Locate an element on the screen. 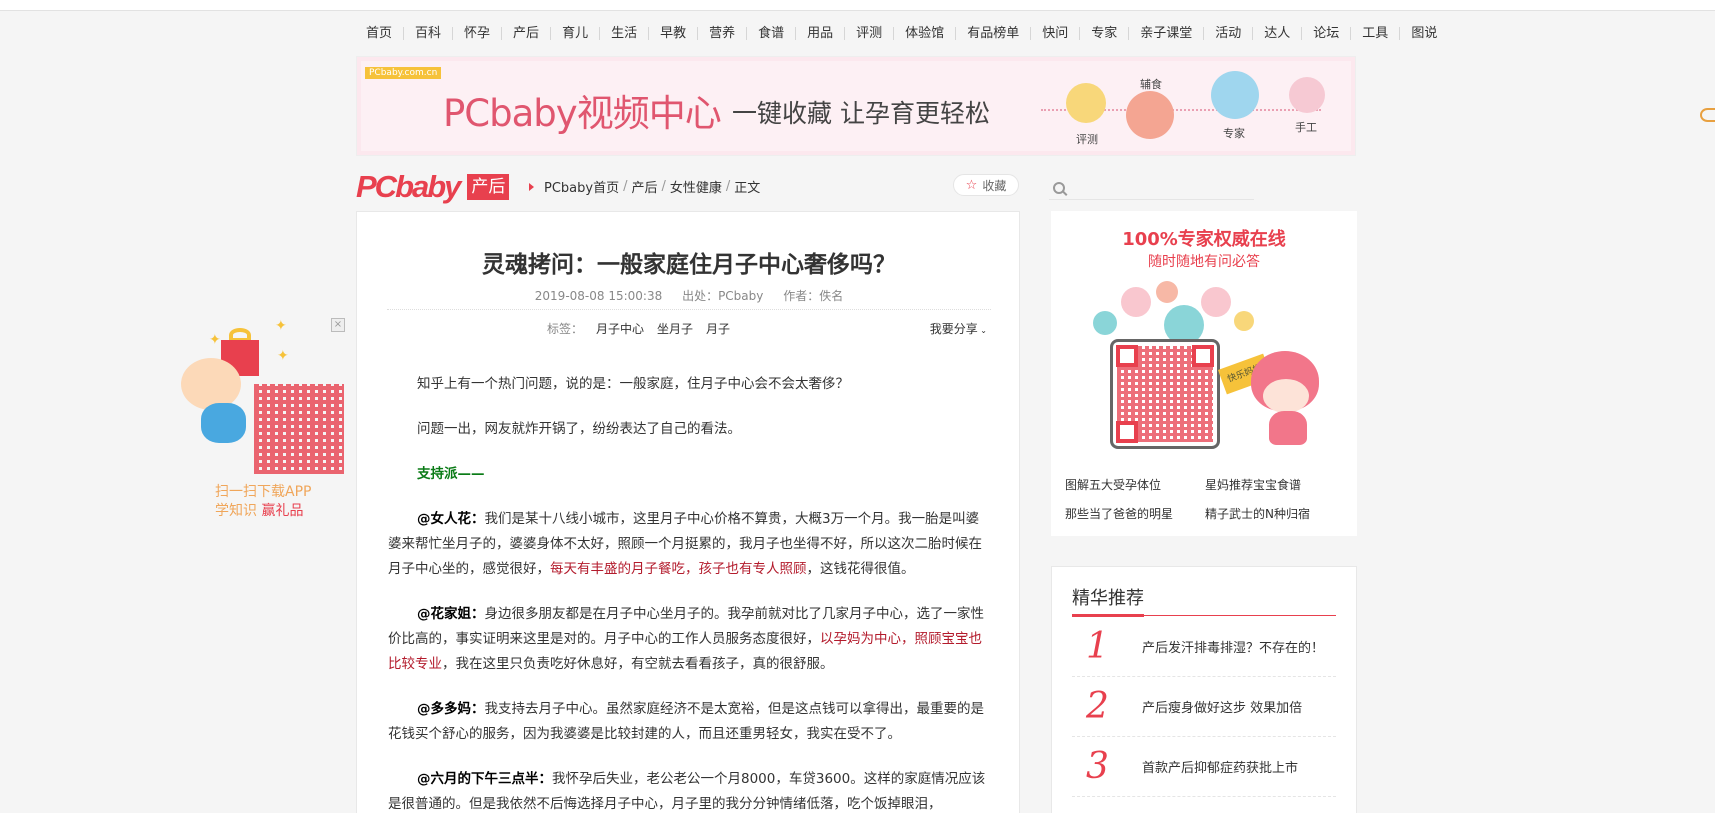 The width and height of the screenshot is (1715, 813). commenter-name: @六月的下午三点半： is located at coordinates (484, 779).